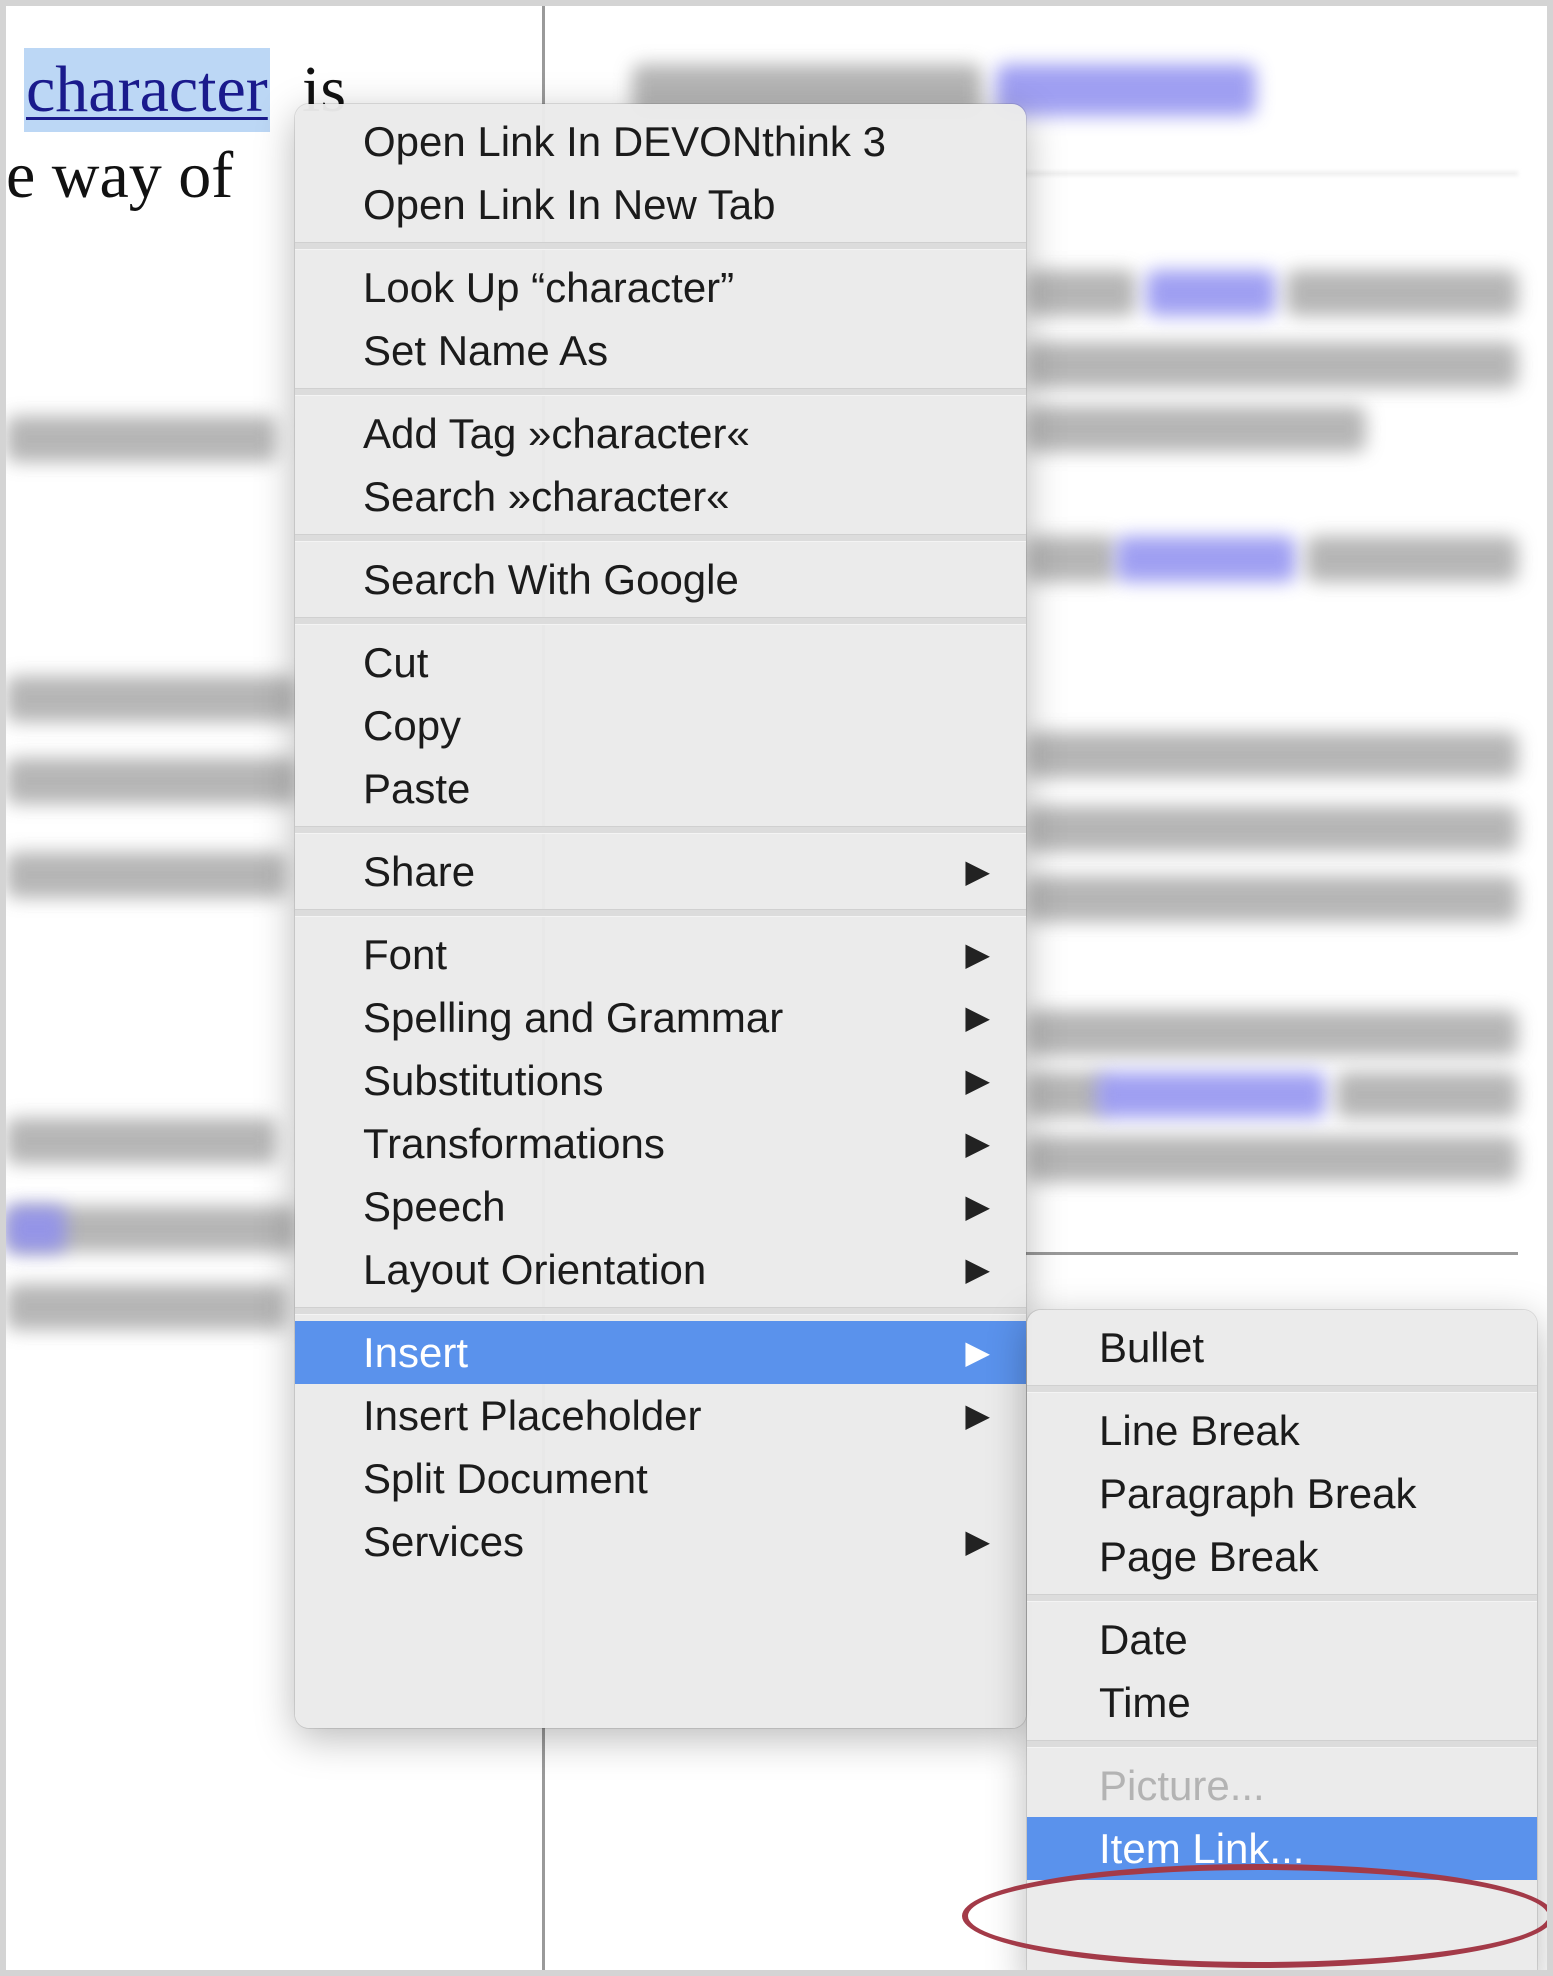  What do you see at coordinates (532, 1415) in the screenshot?
I see `menu-item-label: Insert Placeholder` at bounding box center [532, 1415].